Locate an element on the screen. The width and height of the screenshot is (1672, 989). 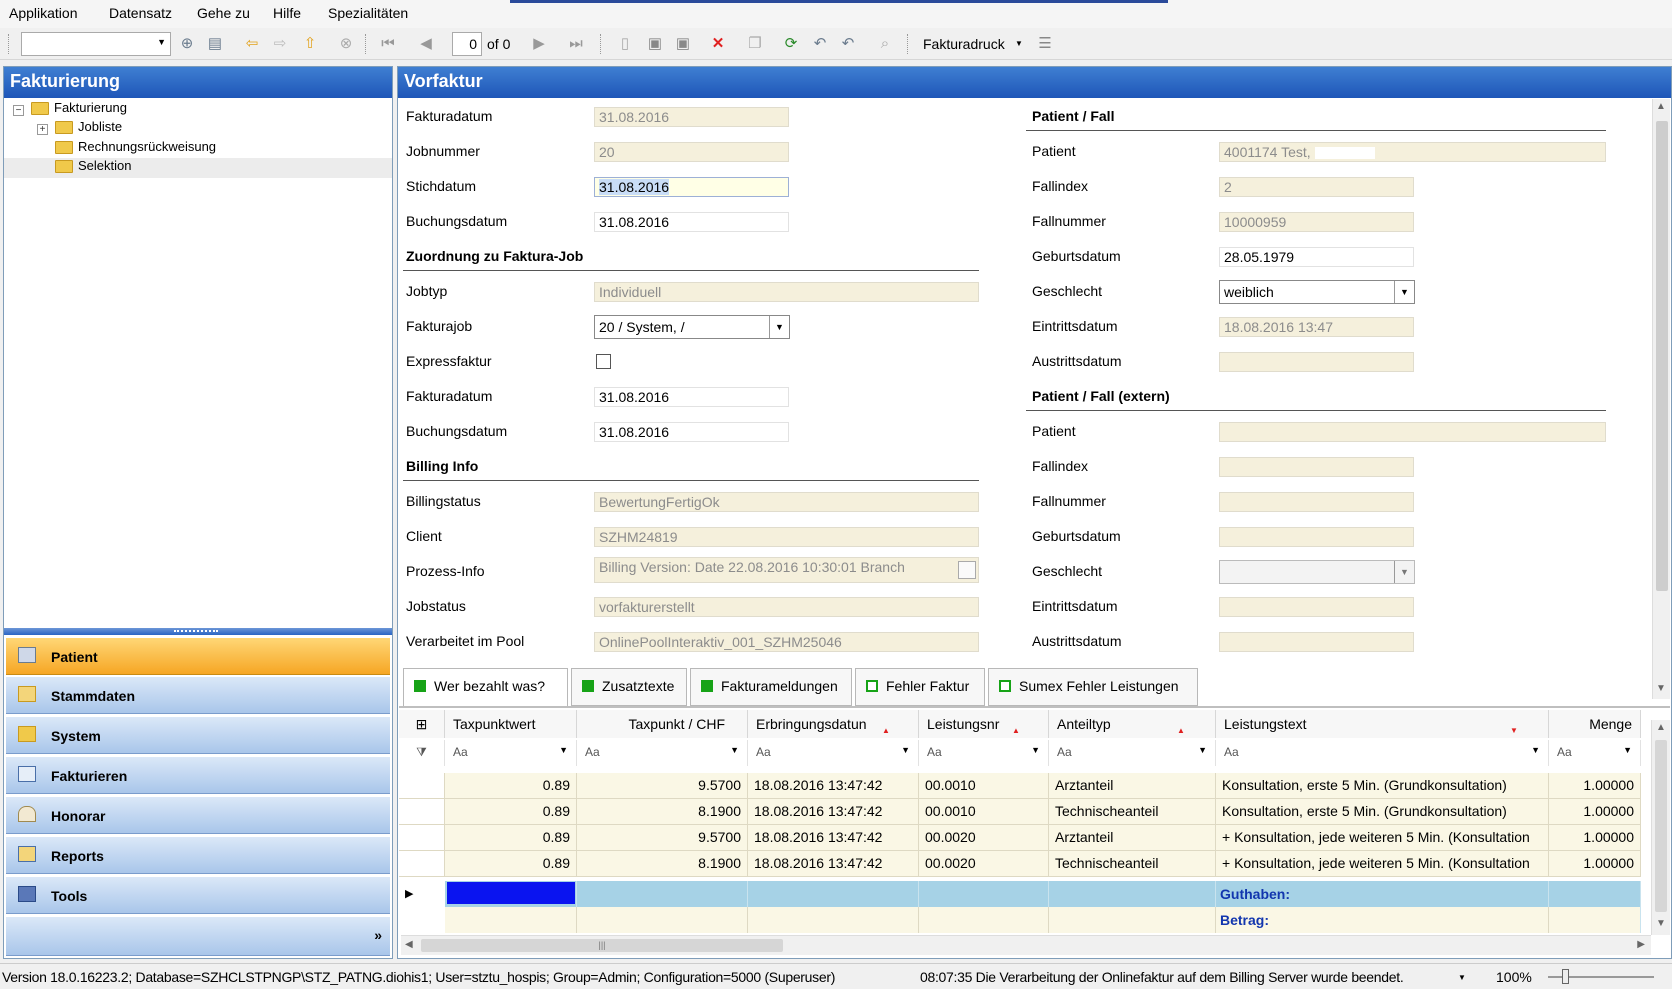
column-header-leistungstext: Leistungstext is located at coordinates (1382, 724).